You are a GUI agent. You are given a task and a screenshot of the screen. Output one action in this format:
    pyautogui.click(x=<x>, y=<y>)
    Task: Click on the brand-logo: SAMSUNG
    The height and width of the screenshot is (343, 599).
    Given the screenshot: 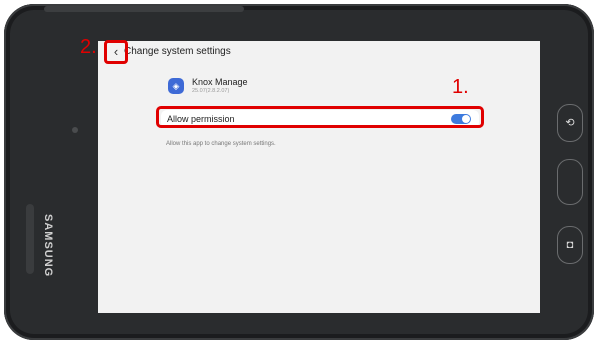 What is the action you would take?
    pyautogui.click(x=48, y=246)
    